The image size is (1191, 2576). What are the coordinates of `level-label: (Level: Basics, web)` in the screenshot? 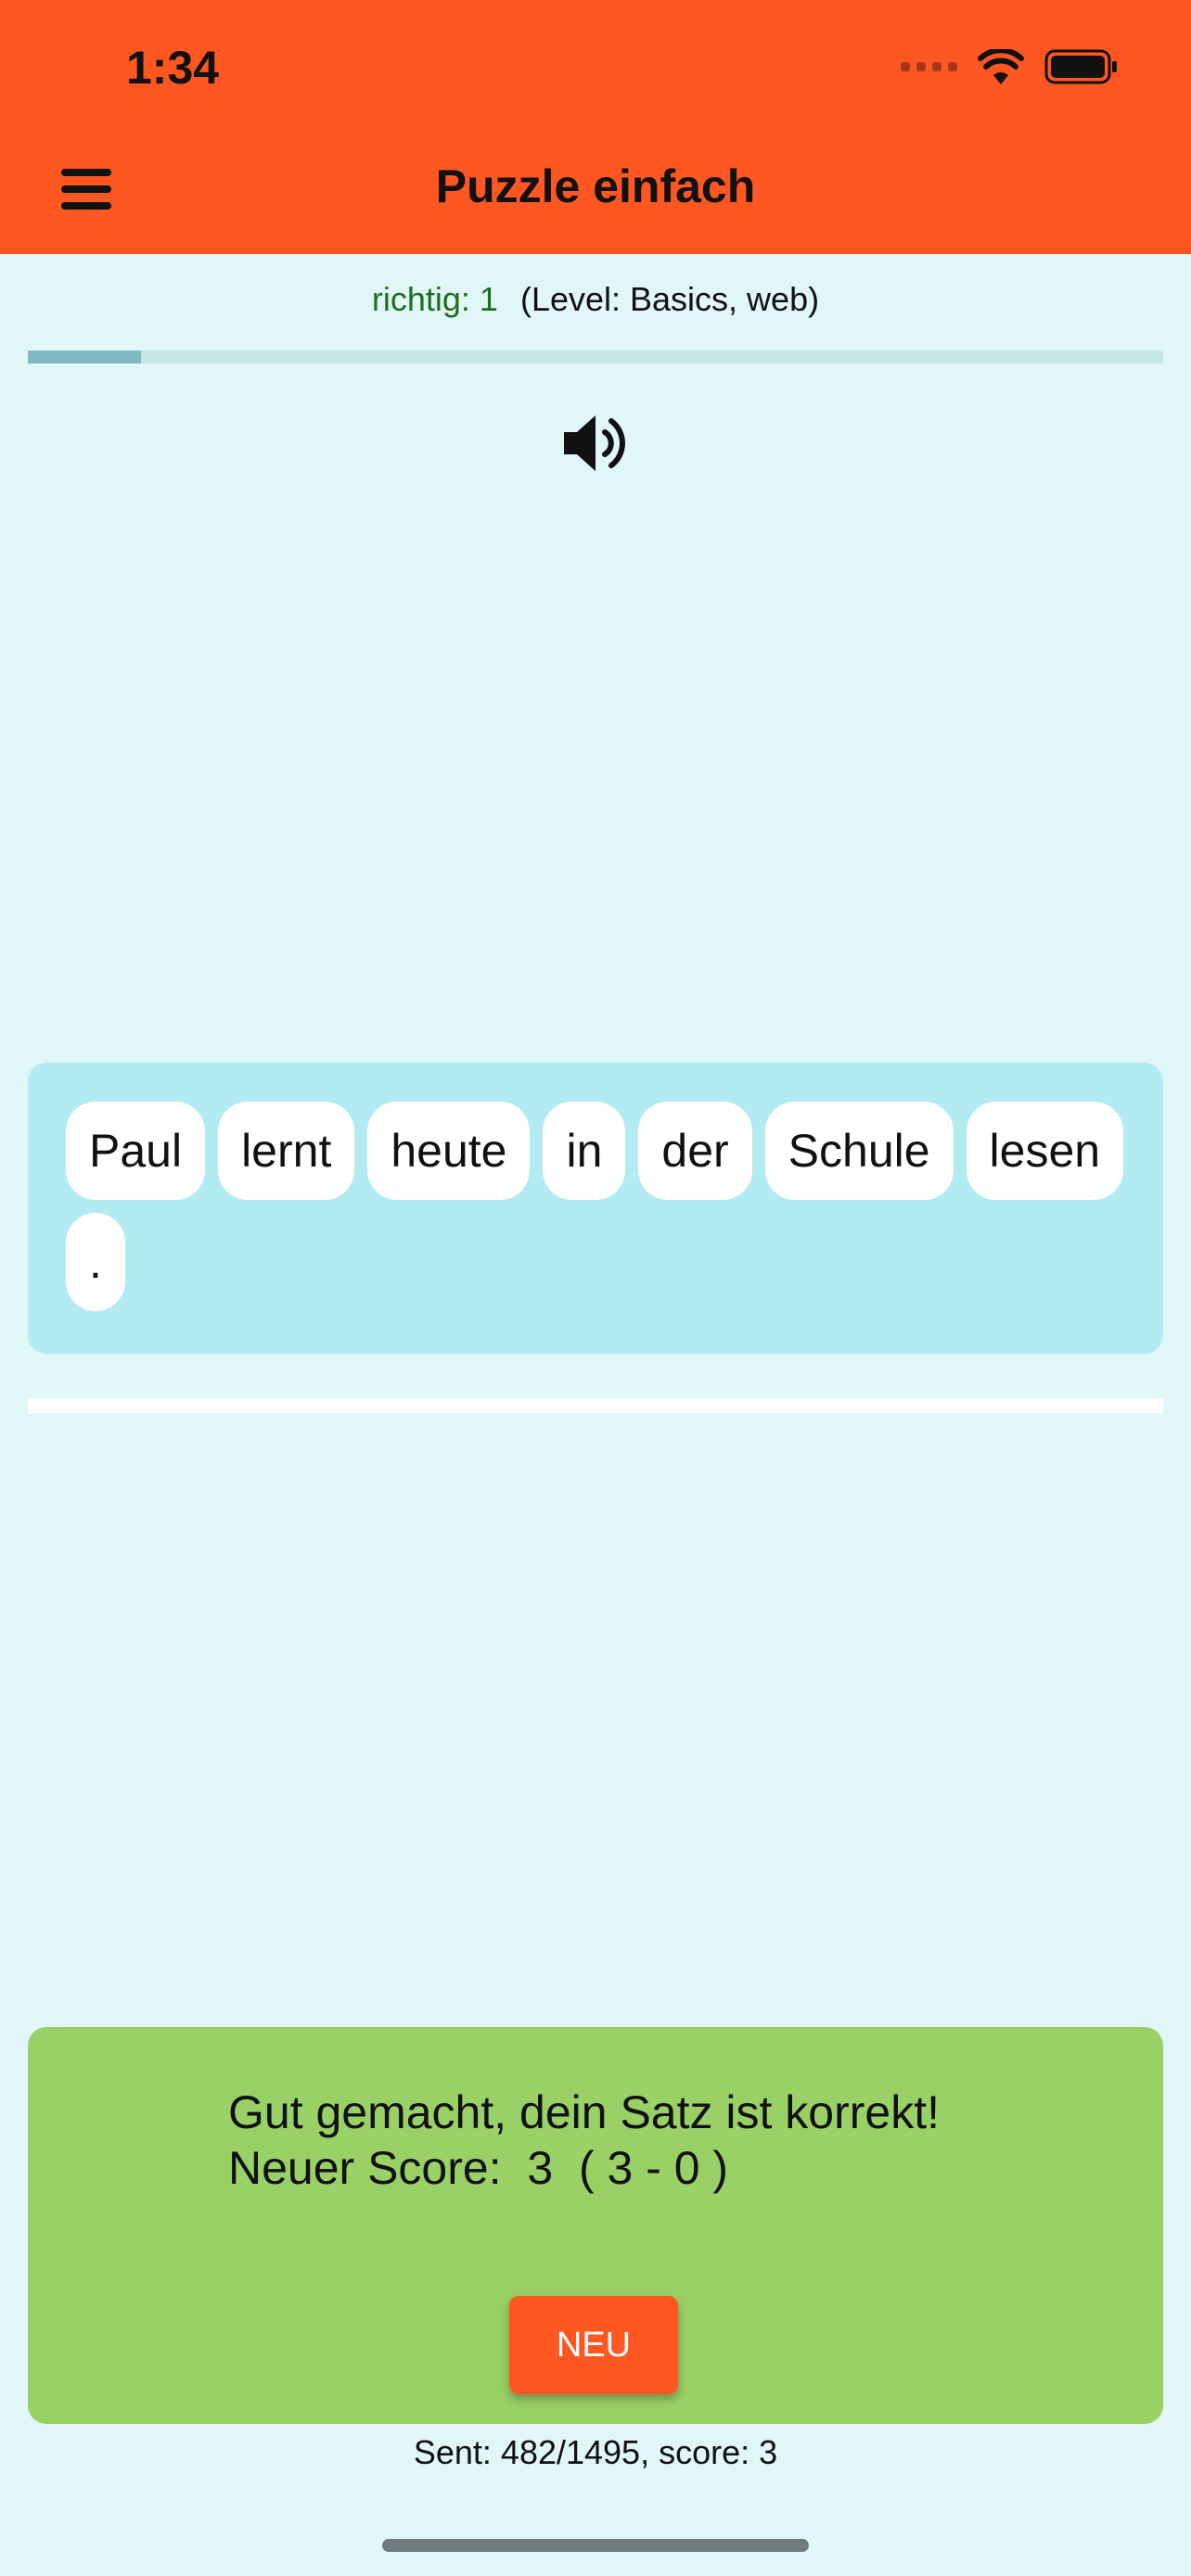 It's located at (669, 299).